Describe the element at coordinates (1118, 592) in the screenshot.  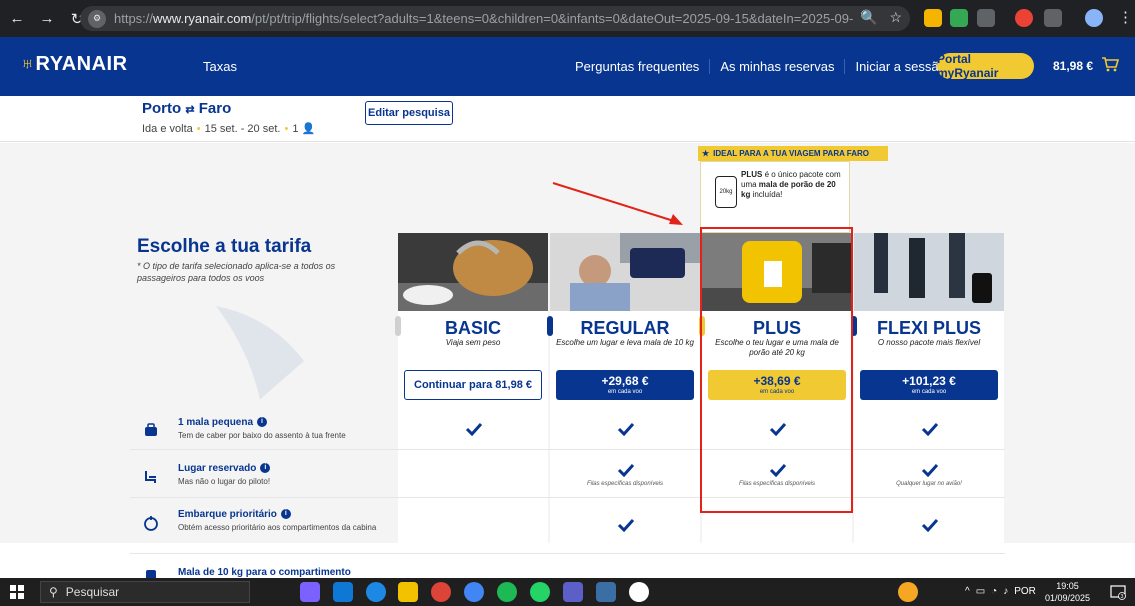
I see `notification-icon: 3` at that location.